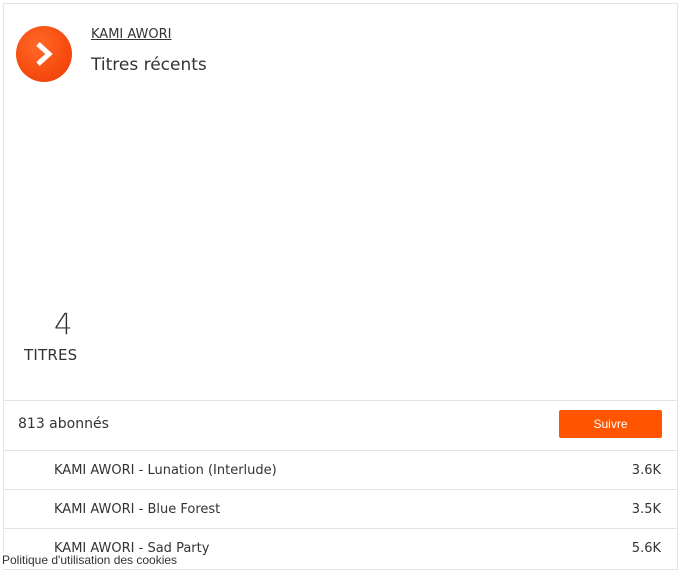 Image resolution: width=678 pixels, height=571 pixels. I want to click on track-play-count: 3.6K, so click(646, 470).